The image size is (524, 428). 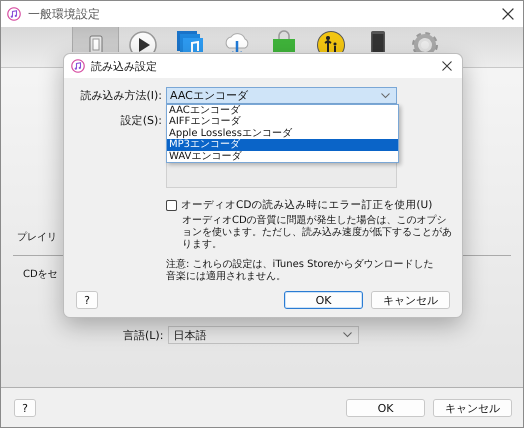 I want to click on dropdown-option: AACエンコーダ, so click(x=282, y=110).